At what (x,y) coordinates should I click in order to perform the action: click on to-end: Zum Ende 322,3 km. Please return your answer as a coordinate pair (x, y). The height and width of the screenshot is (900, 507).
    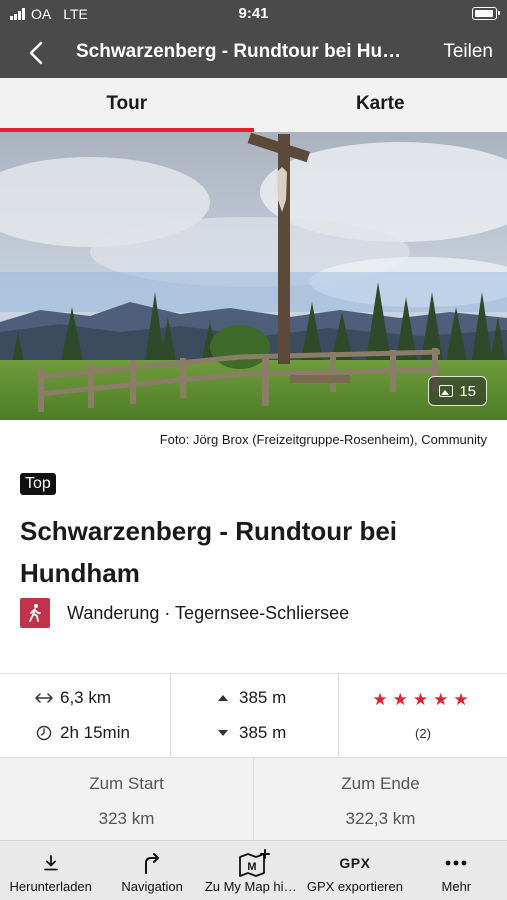
    Looking at the image, I should click on (380, 799).